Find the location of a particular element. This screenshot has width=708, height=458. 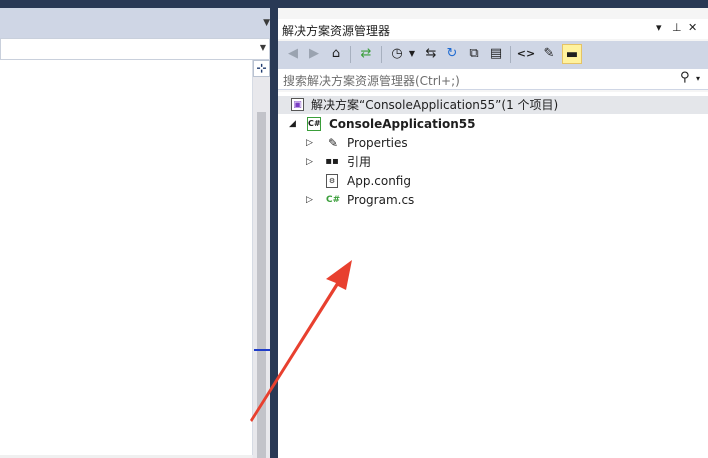

red-arrow-icon is located at coordinates (301, 341).